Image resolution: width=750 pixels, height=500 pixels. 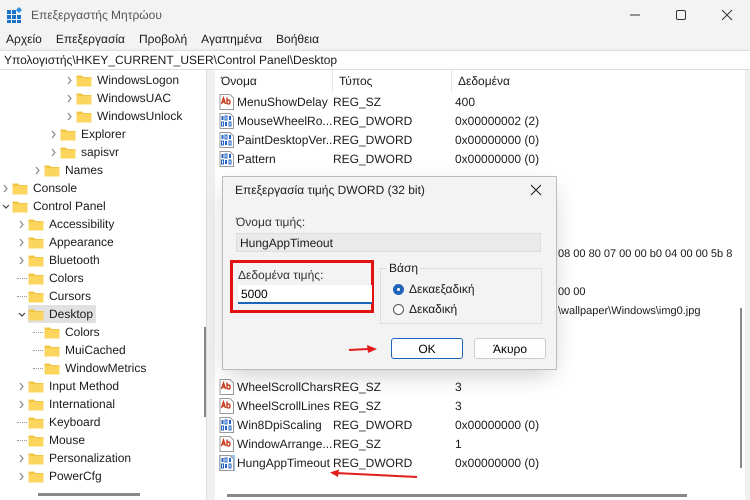 What do you see at coordinates (81, 458) in the screenshot?
I see `tree-item: Personalization` at bounding box center [81, 458].